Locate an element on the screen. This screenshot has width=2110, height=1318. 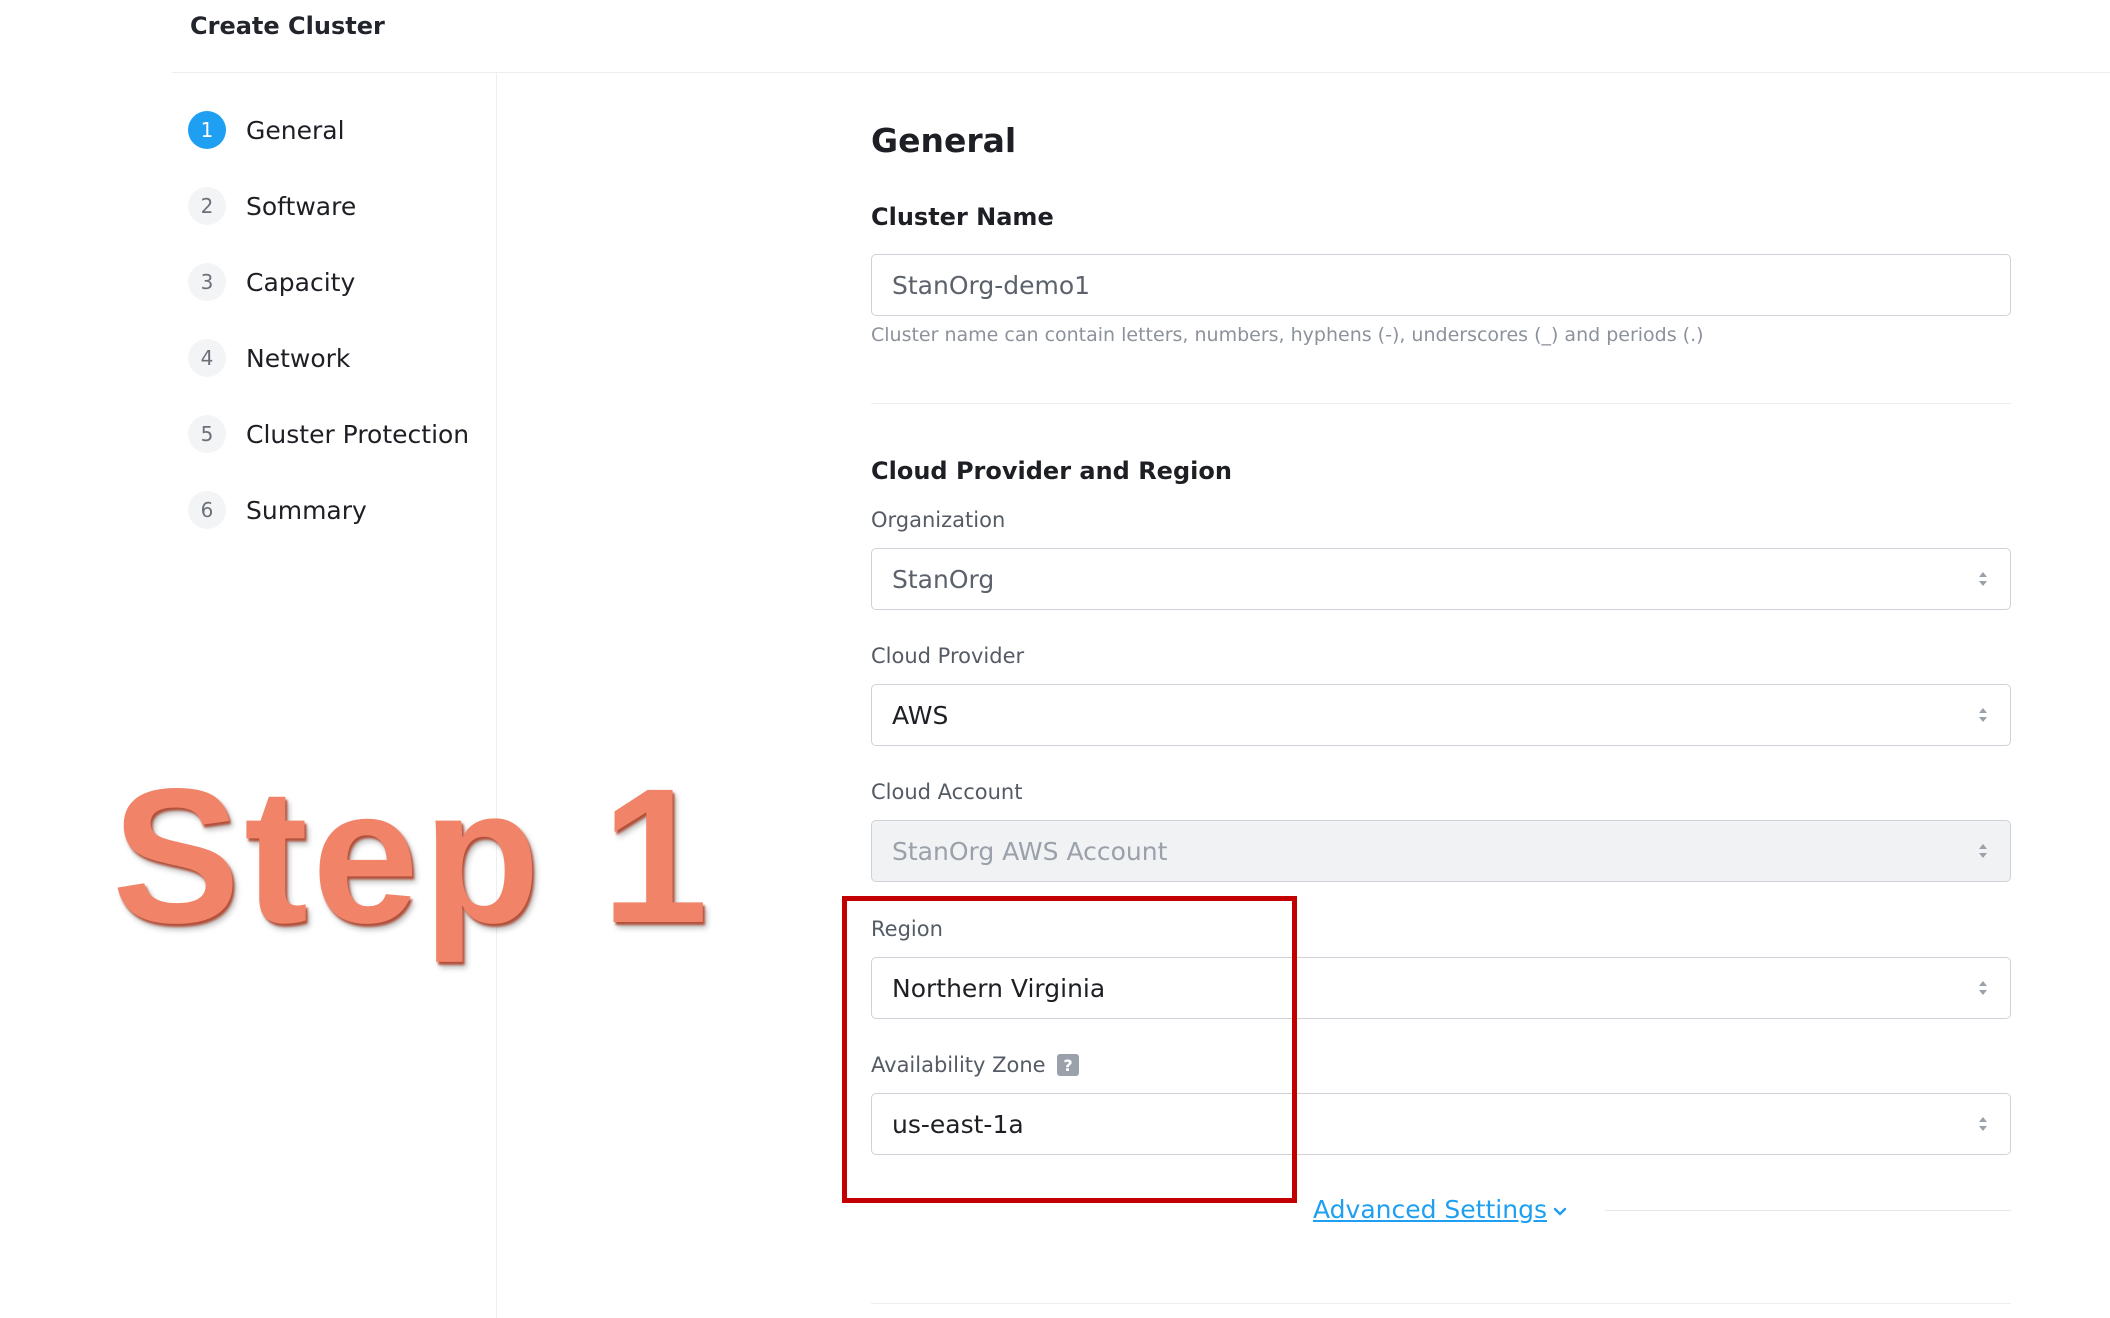
step-number: 6 is located at coordinates (207, 510).